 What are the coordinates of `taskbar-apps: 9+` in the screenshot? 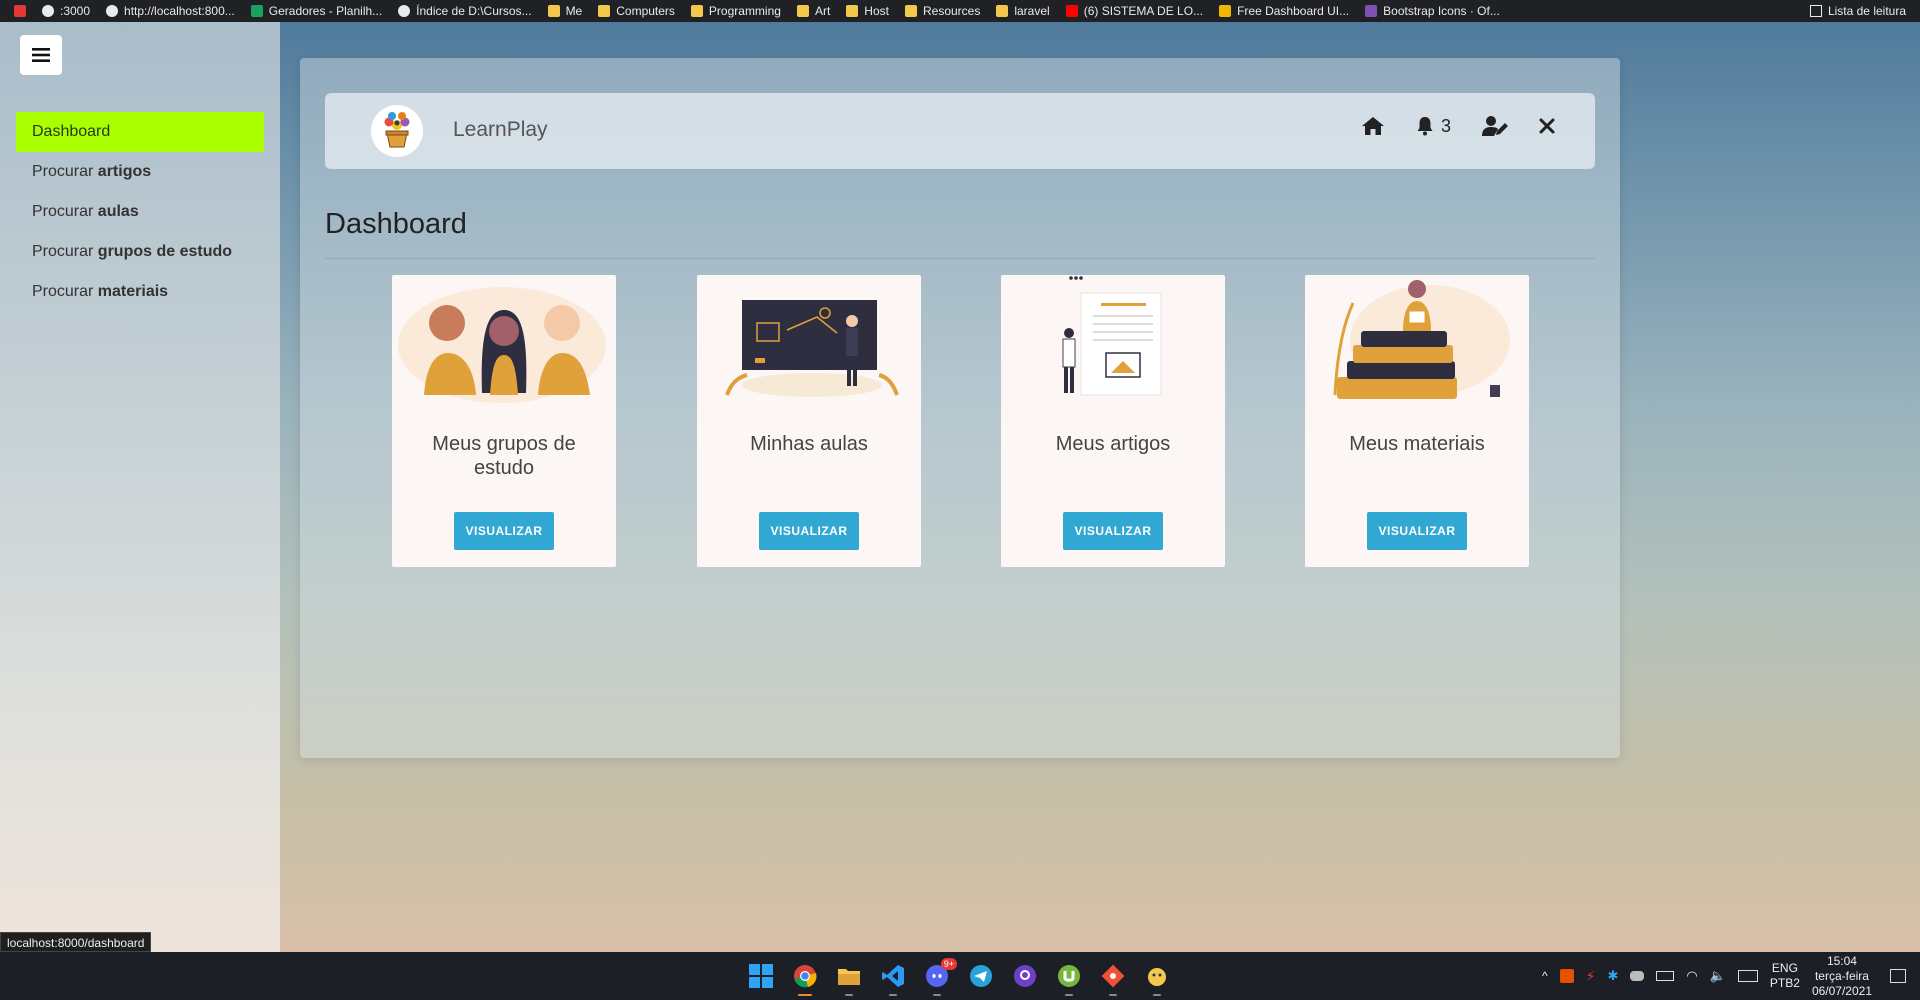 It's located at (959, 977).